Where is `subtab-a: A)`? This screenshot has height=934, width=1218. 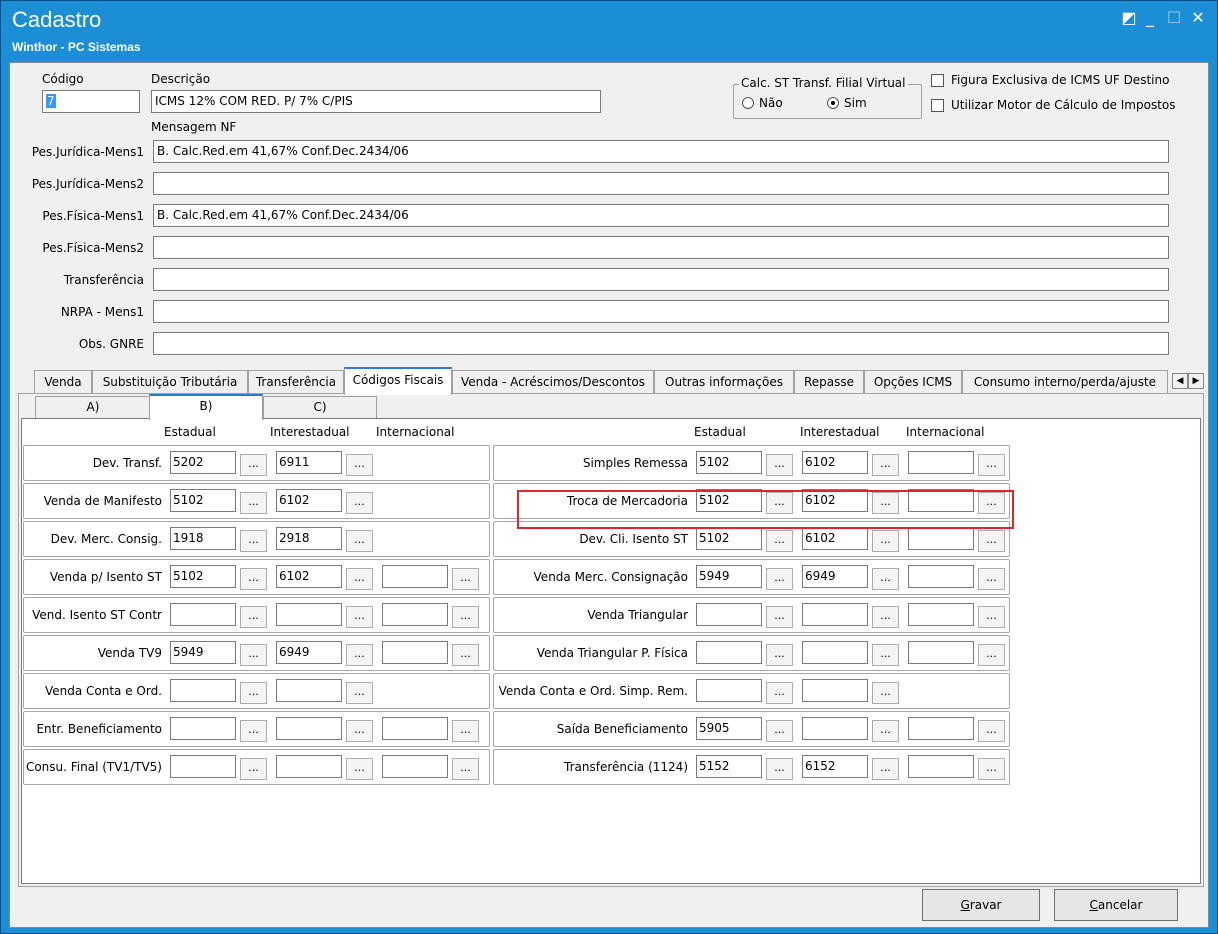 subtab-a: A) is located at coordinates (93, 407).